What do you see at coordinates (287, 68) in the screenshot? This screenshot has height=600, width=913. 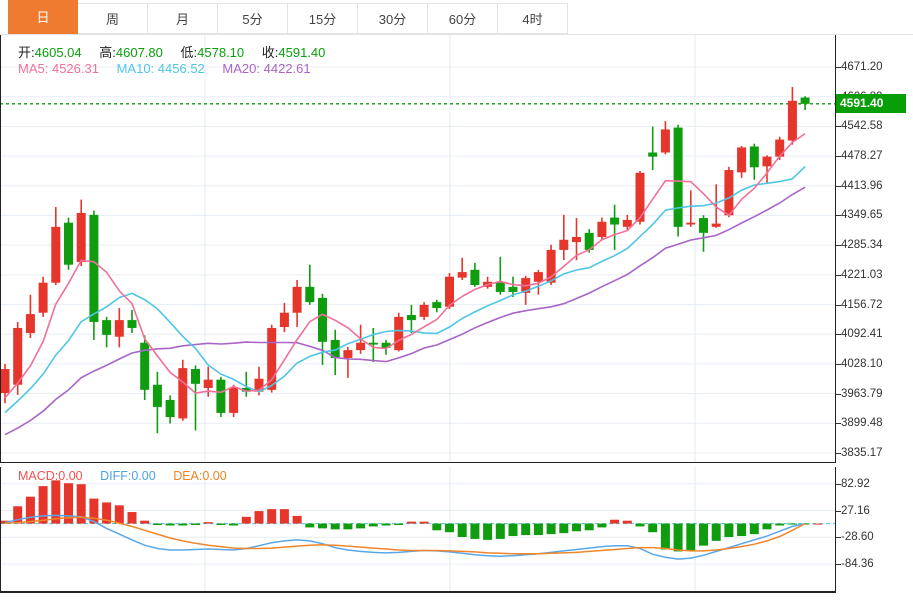 I see `ma20-value: 4422.61` at bounding box center [287, 68].